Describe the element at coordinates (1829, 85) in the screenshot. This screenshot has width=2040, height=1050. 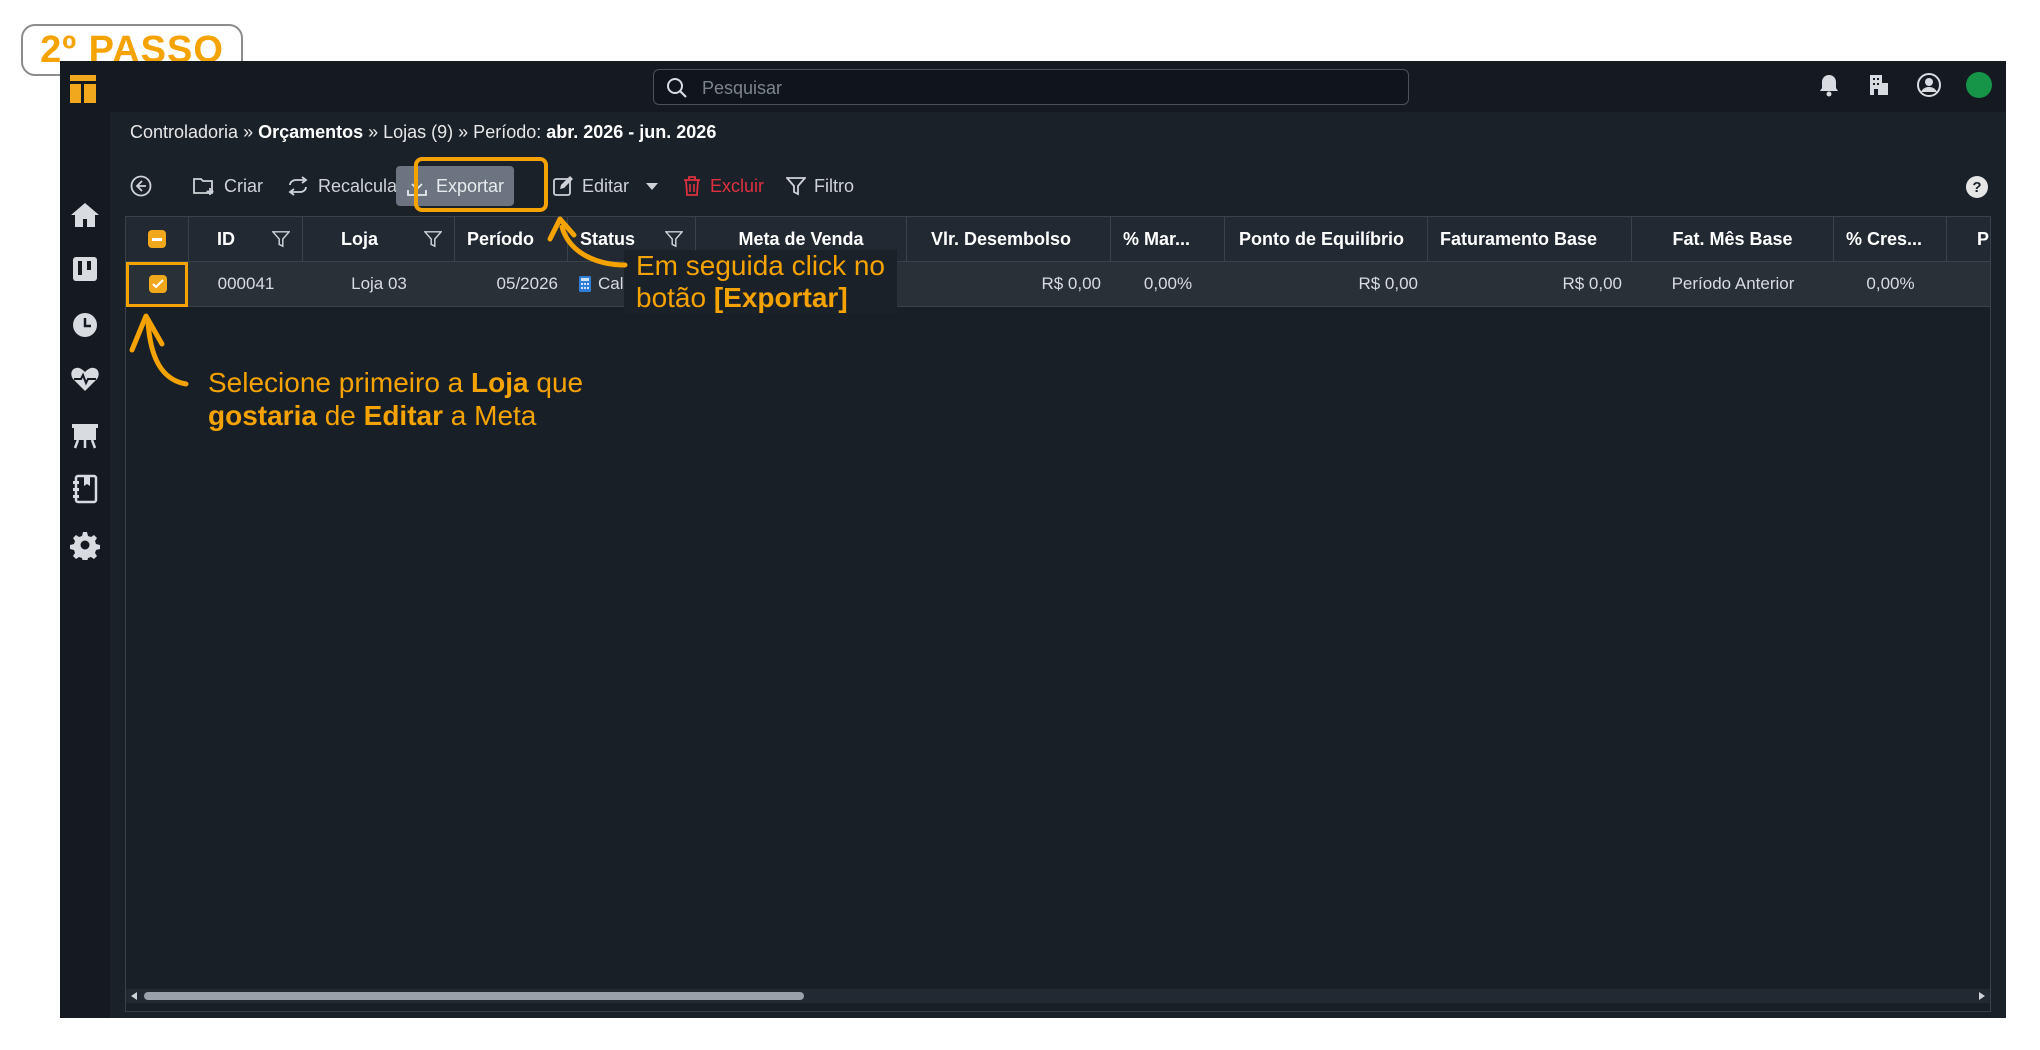
I see `bell-icon` at that location.